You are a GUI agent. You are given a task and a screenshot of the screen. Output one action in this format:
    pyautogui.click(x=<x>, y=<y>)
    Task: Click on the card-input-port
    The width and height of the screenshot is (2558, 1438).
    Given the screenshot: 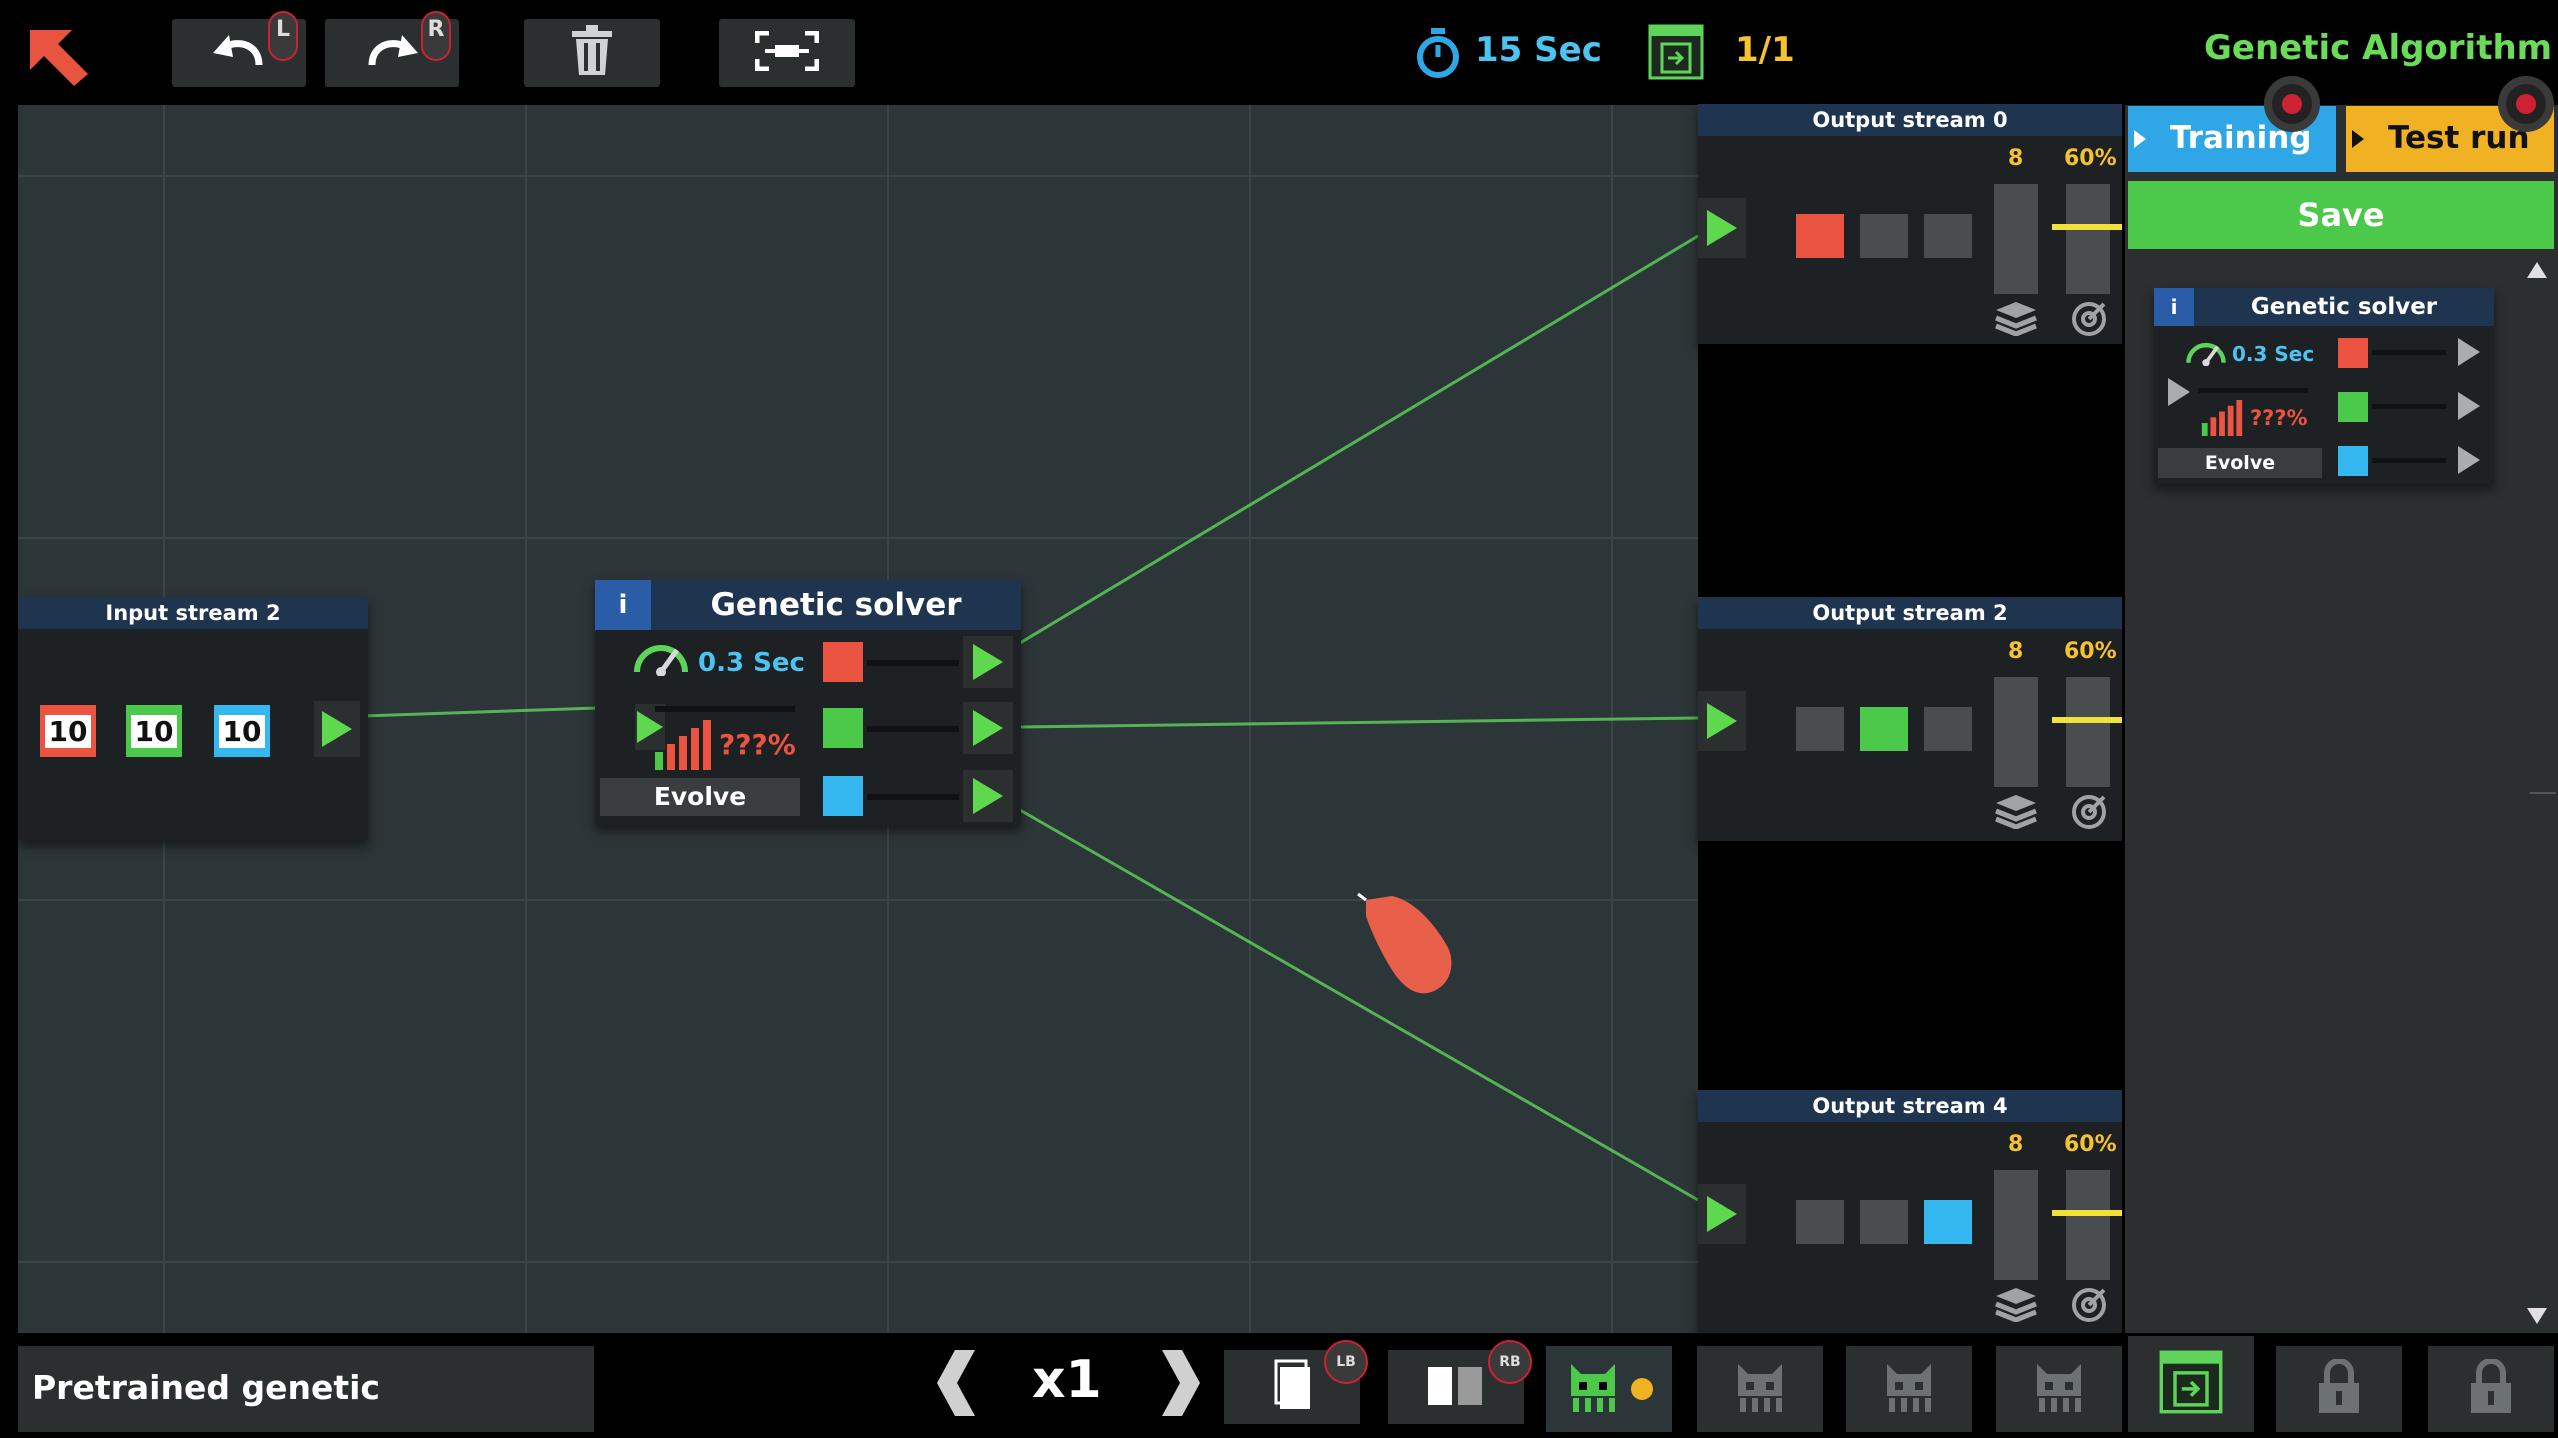 What is the action you would take?
    pyautogui.click(x=2179, y=392)
    